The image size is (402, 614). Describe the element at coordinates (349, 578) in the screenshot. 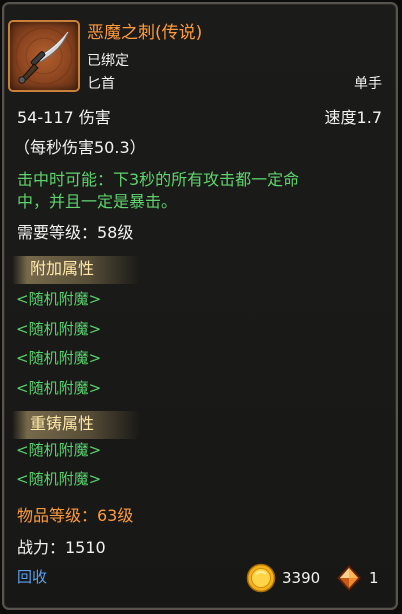

I see `orange-gem-icon` at that location.